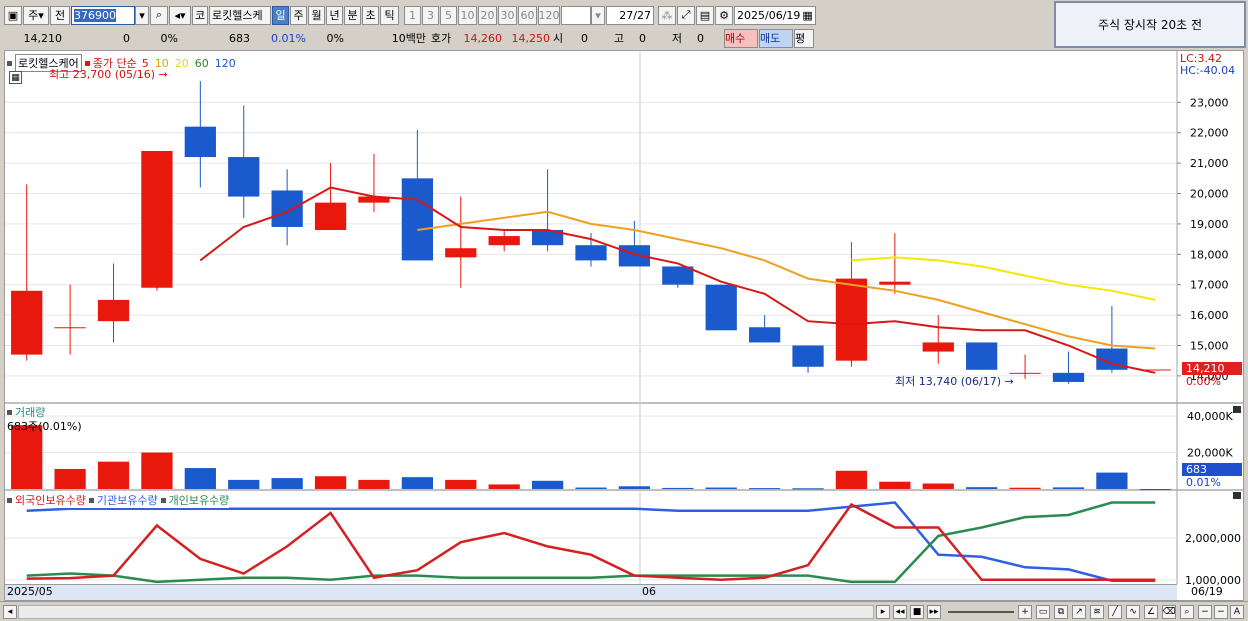 The height and width of the screenshot is (621, 1248). I want to click on ask-label: 호가, so click(441, 38).